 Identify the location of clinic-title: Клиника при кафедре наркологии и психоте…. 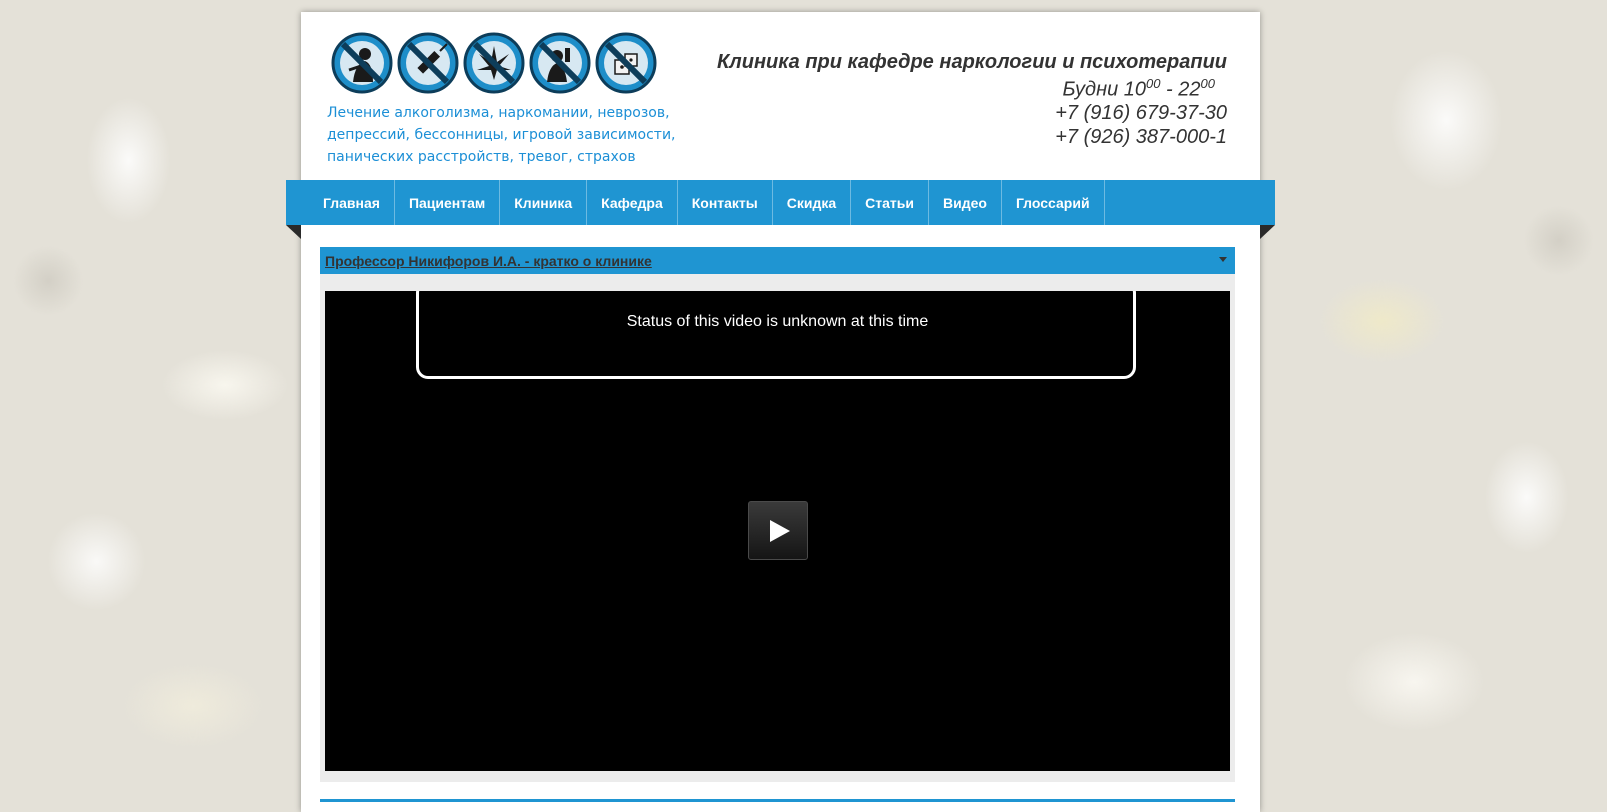
(972, 62).